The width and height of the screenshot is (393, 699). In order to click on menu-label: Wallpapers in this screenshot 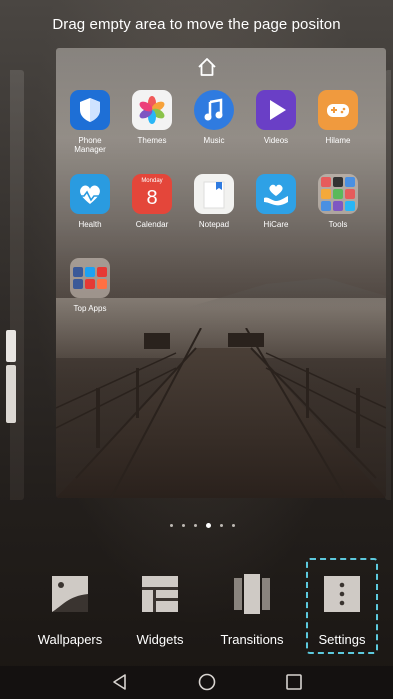, I will do `click(70, 639)`.